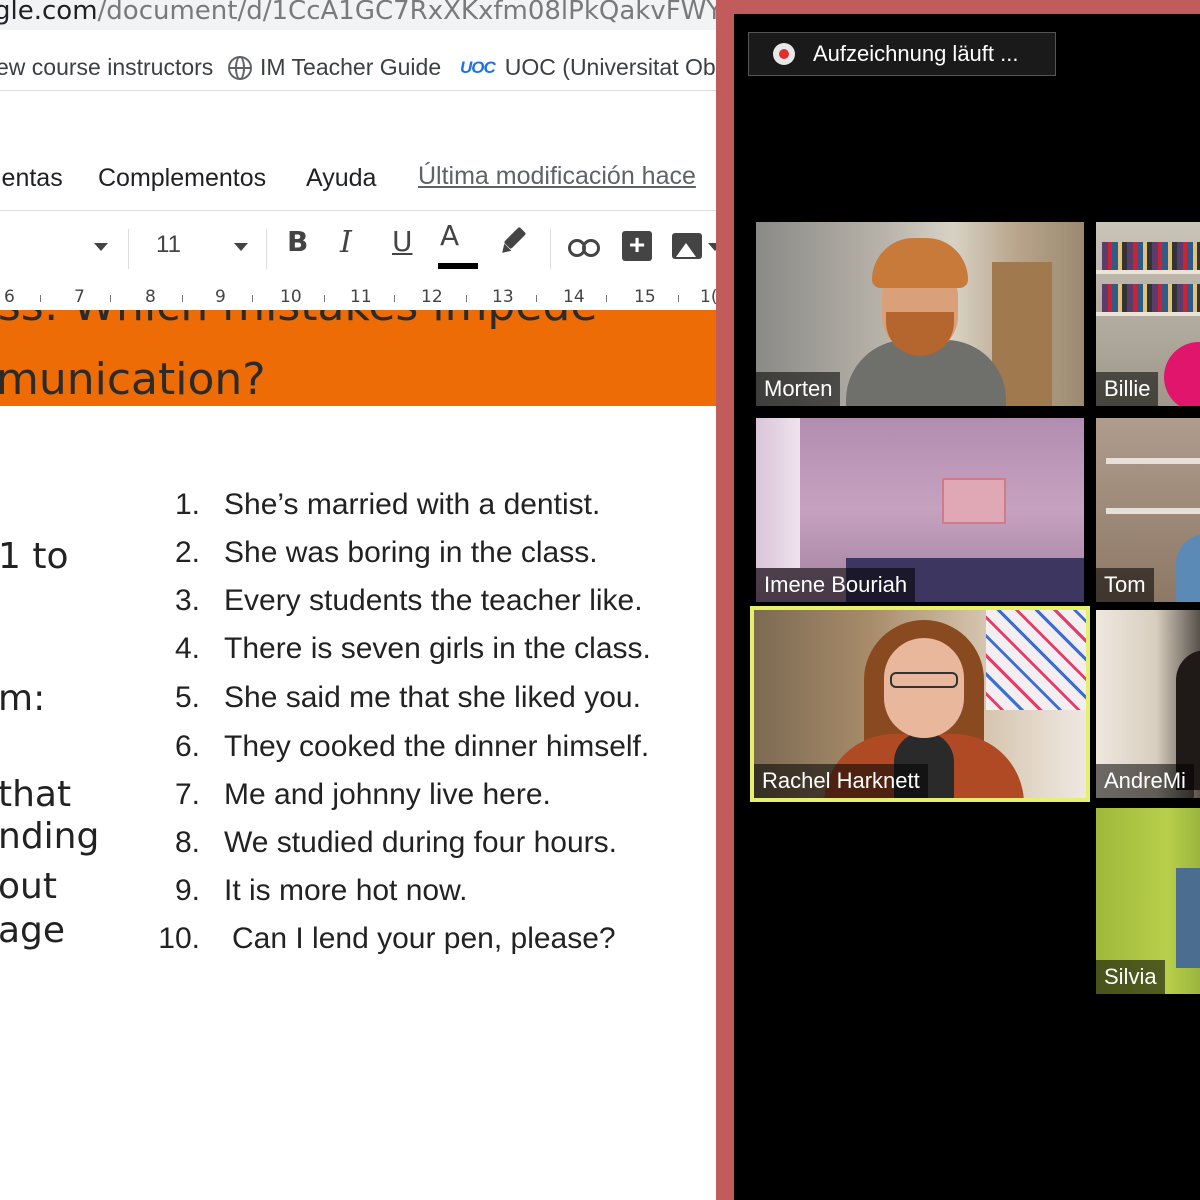 This screenshot has height=1200, width=1200. What do you see at coordinates (974, 501) in the screenshot?
I see `background-poster` at bounding box center [974, 501].